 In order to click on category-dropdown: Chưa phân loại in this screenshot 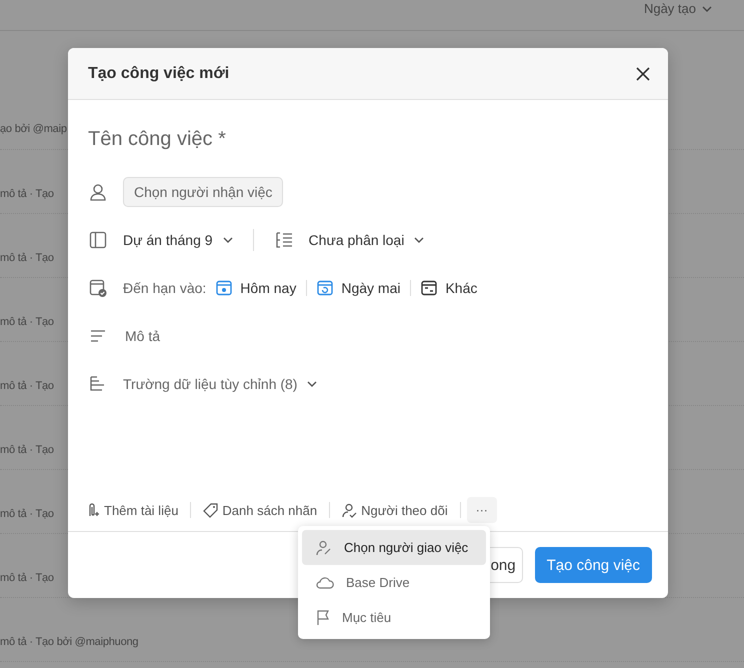, I will do `click(366, 240)`.